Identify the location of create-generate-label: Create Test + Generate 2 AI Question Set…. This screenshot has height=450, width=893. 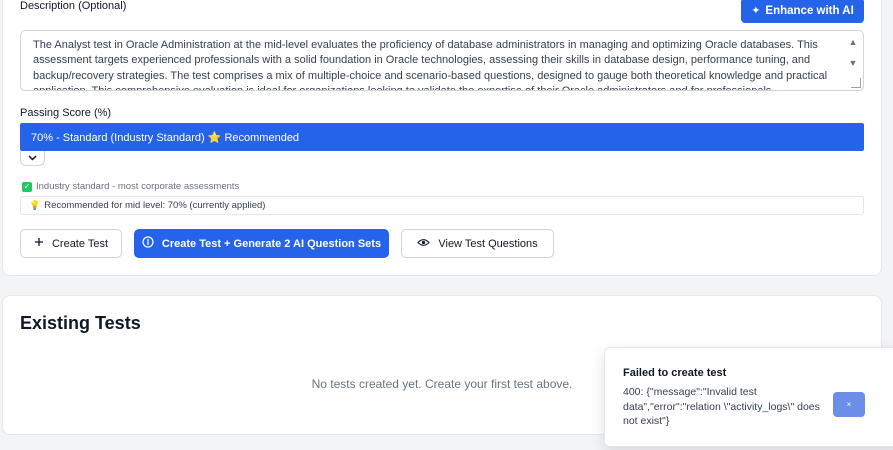
(271, 243).